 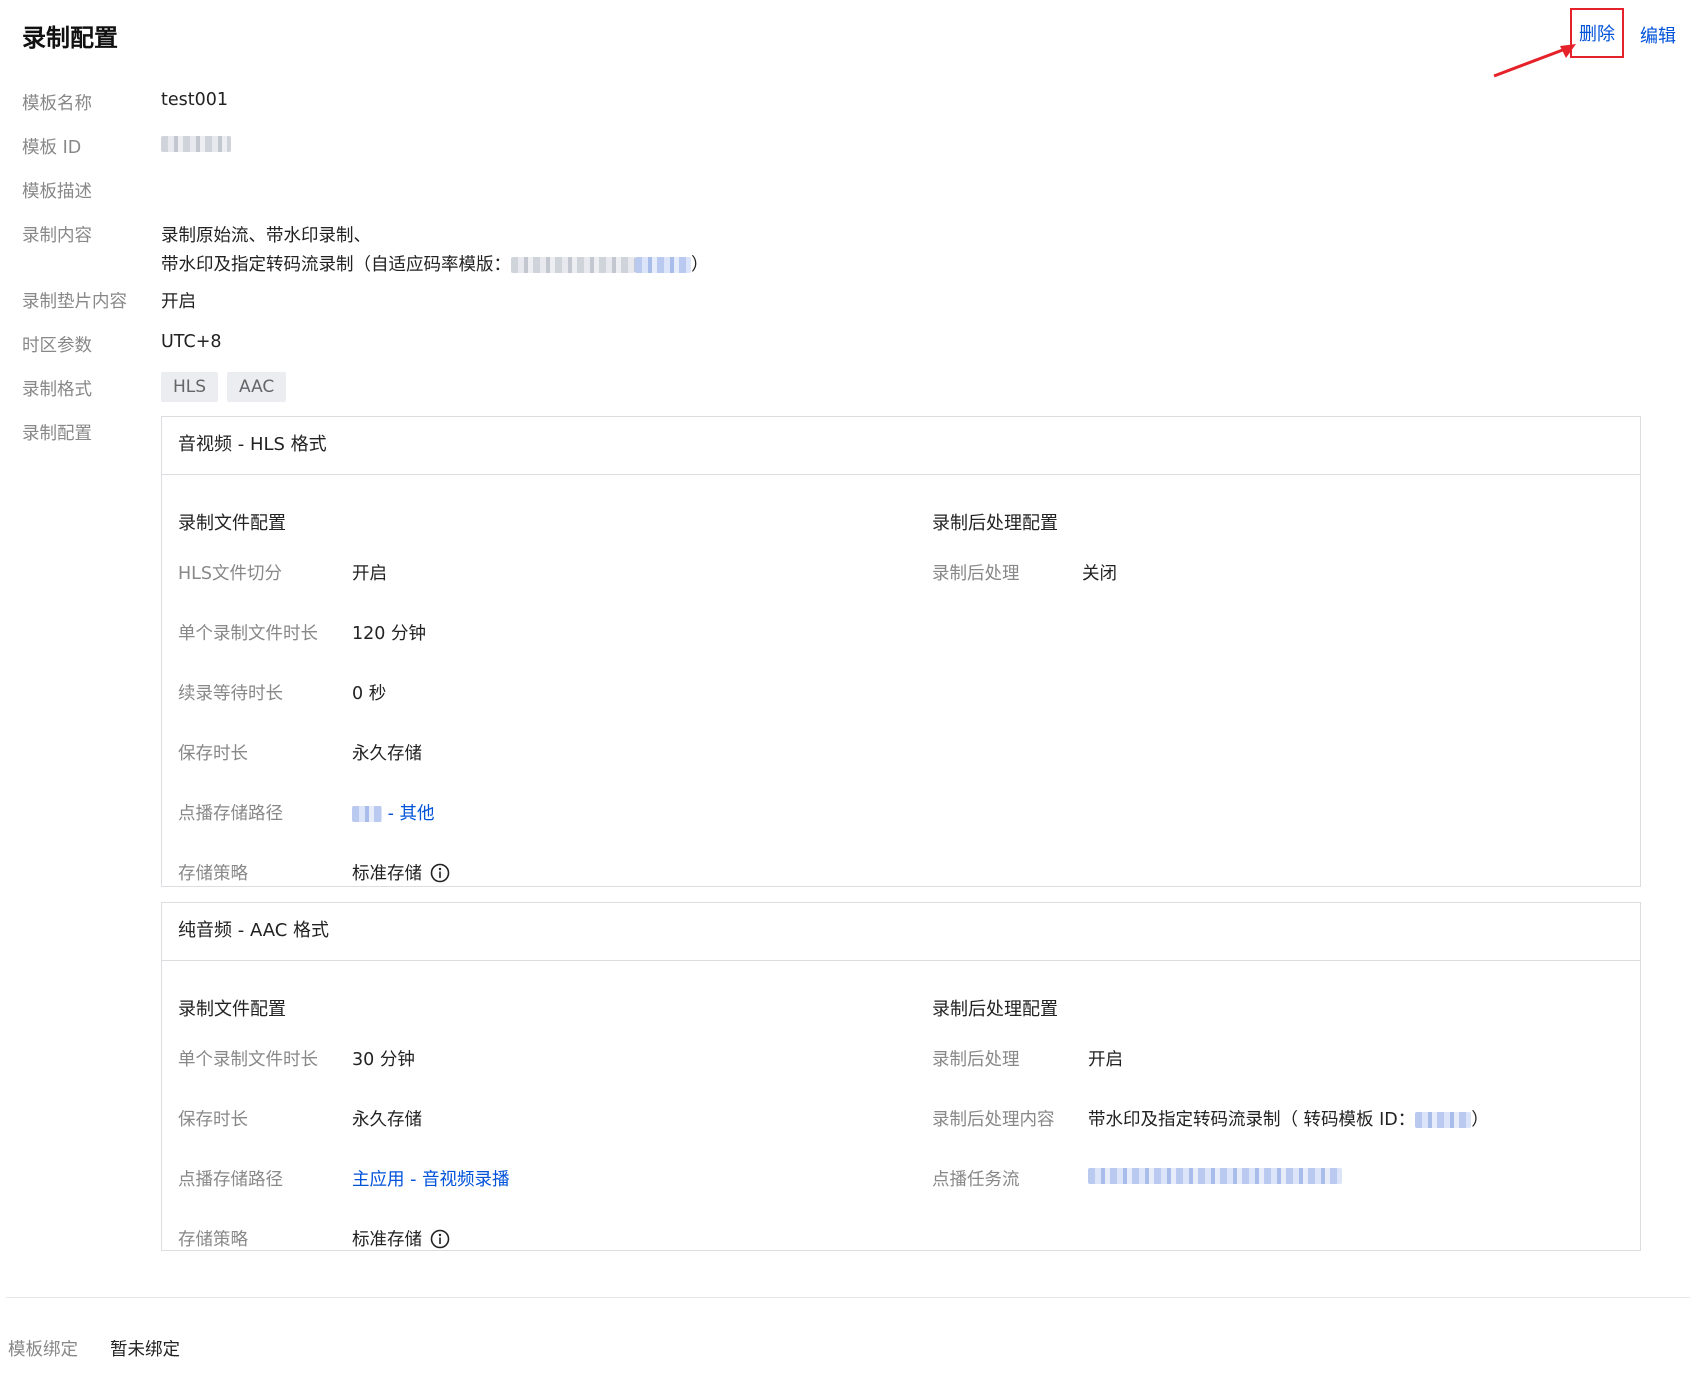 I want to click on aac-post-row-value-task-flow, so click(x=1215, y=1176).